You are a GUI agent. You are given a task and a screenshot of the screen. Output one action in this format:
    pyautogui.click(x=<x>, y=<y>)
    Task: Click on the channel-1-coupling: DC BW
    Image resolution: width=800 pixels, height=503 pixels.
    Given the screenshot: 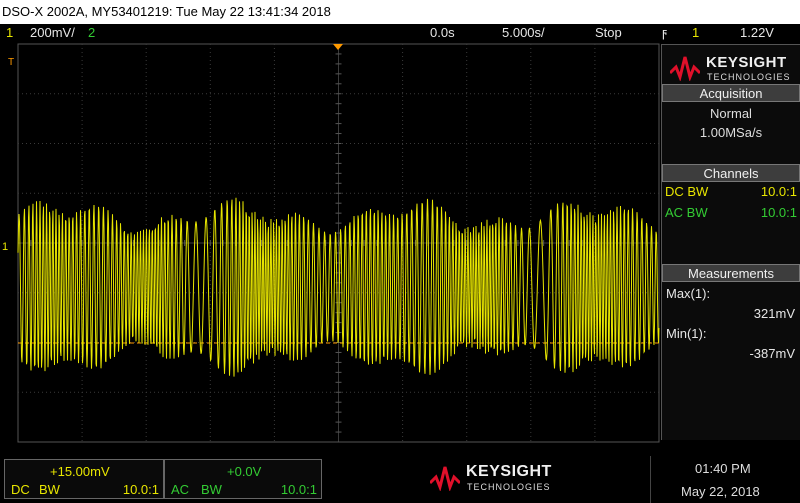 What is the action you would take?
    pyautogui.click(x=687, y=191)
    